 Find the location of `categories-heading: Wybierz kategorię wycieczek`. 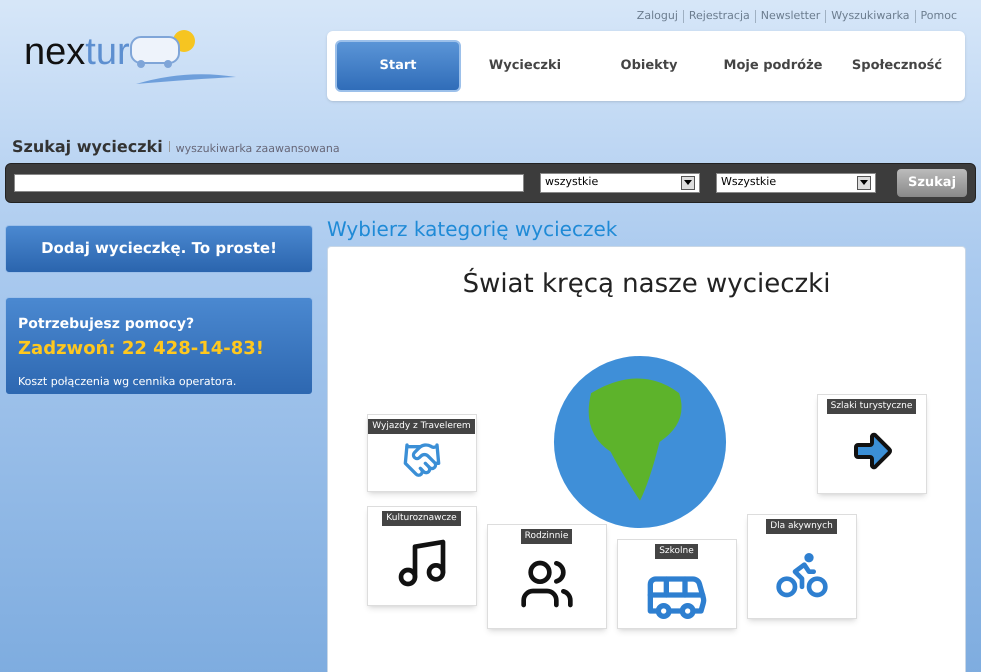

categories-heading: Wybierz kategorię wycieczek is located at coordinates (472, 229).